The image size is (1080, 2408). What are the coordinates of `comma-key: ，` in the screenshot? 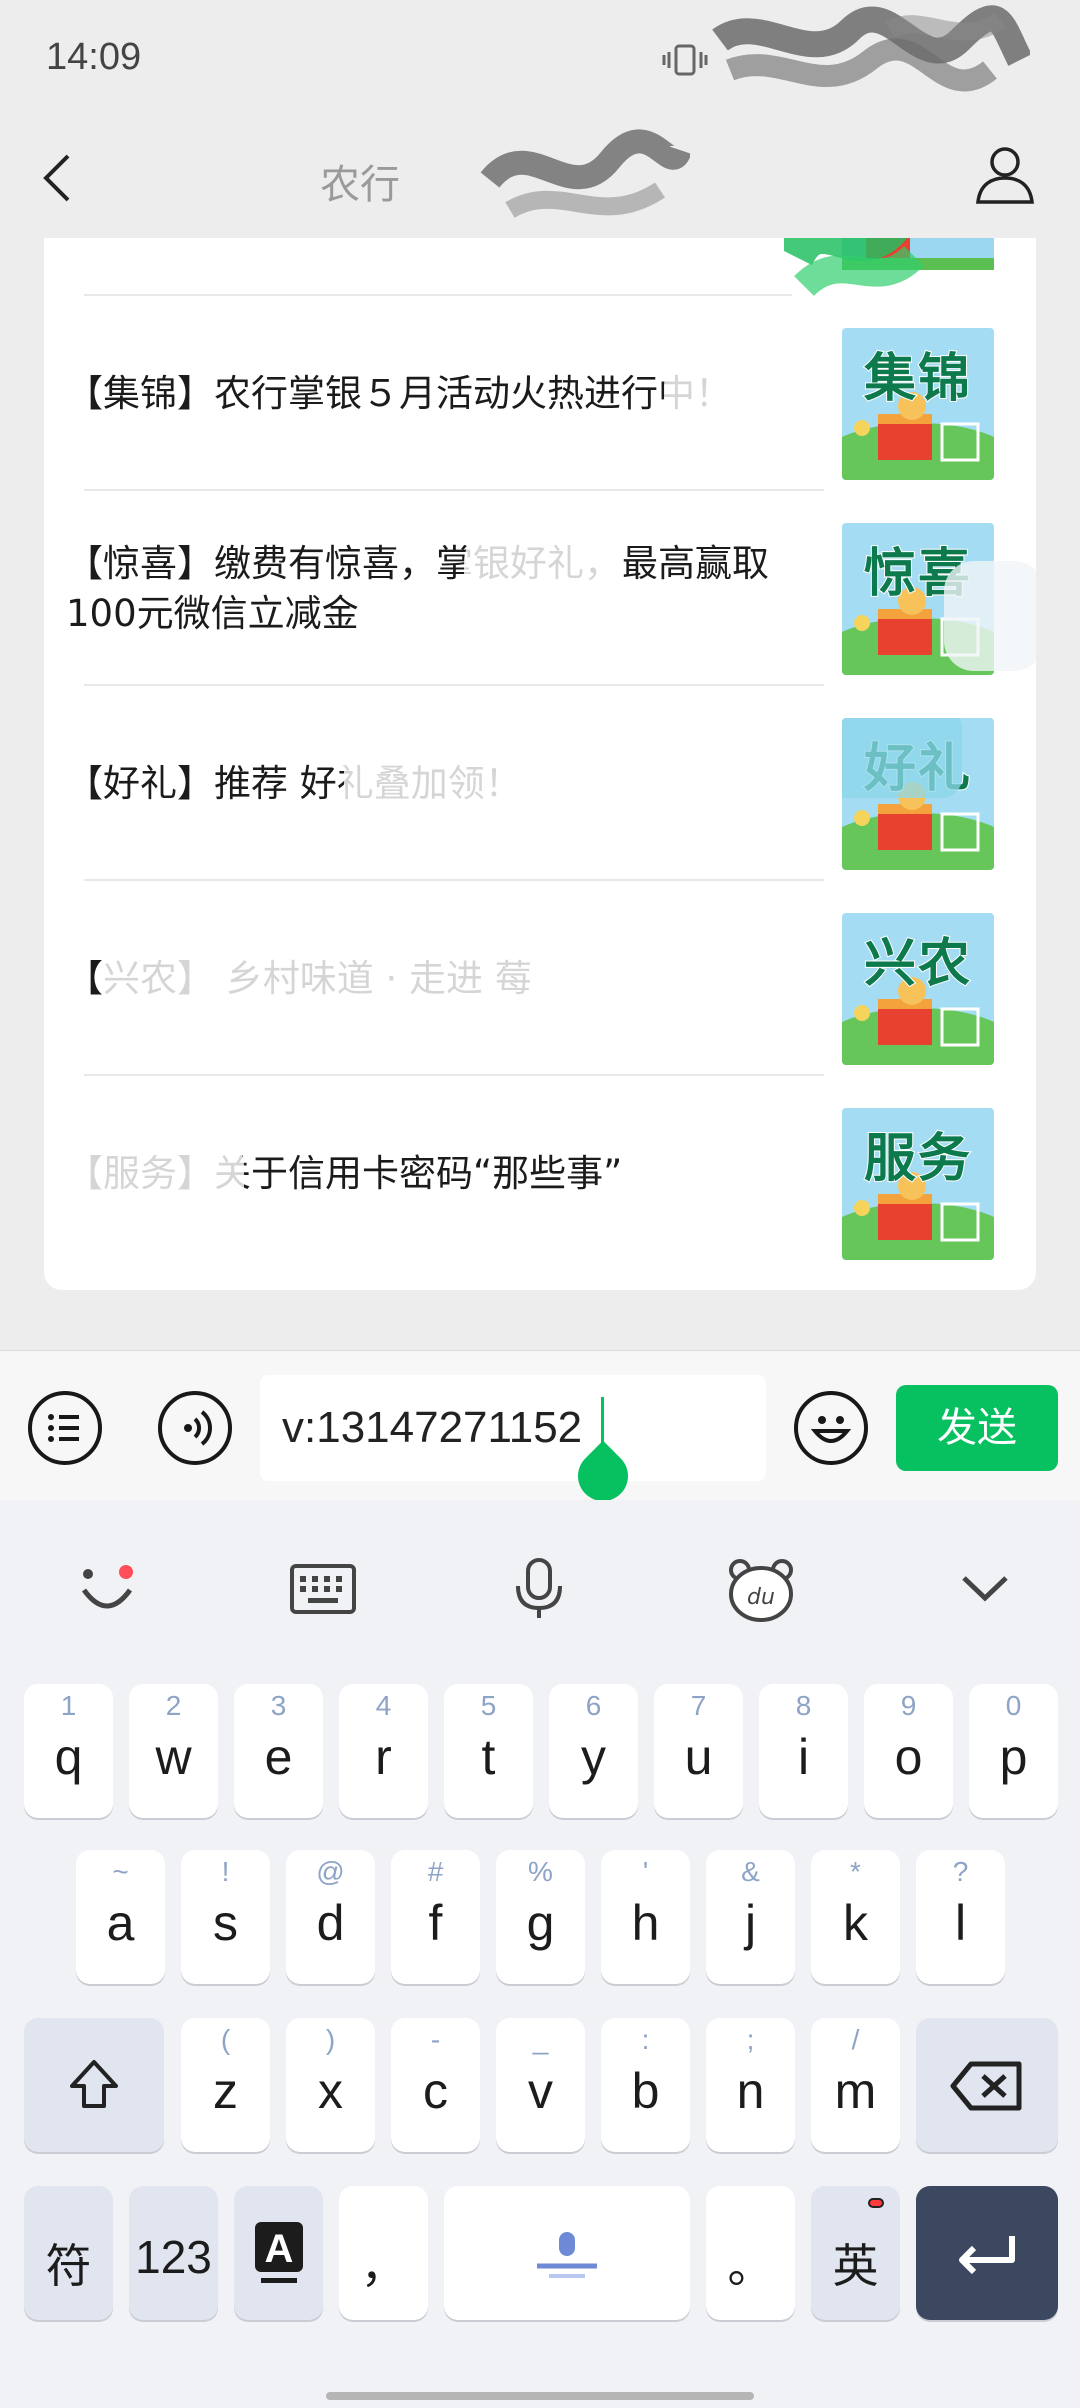 It's located at (383, 2253).